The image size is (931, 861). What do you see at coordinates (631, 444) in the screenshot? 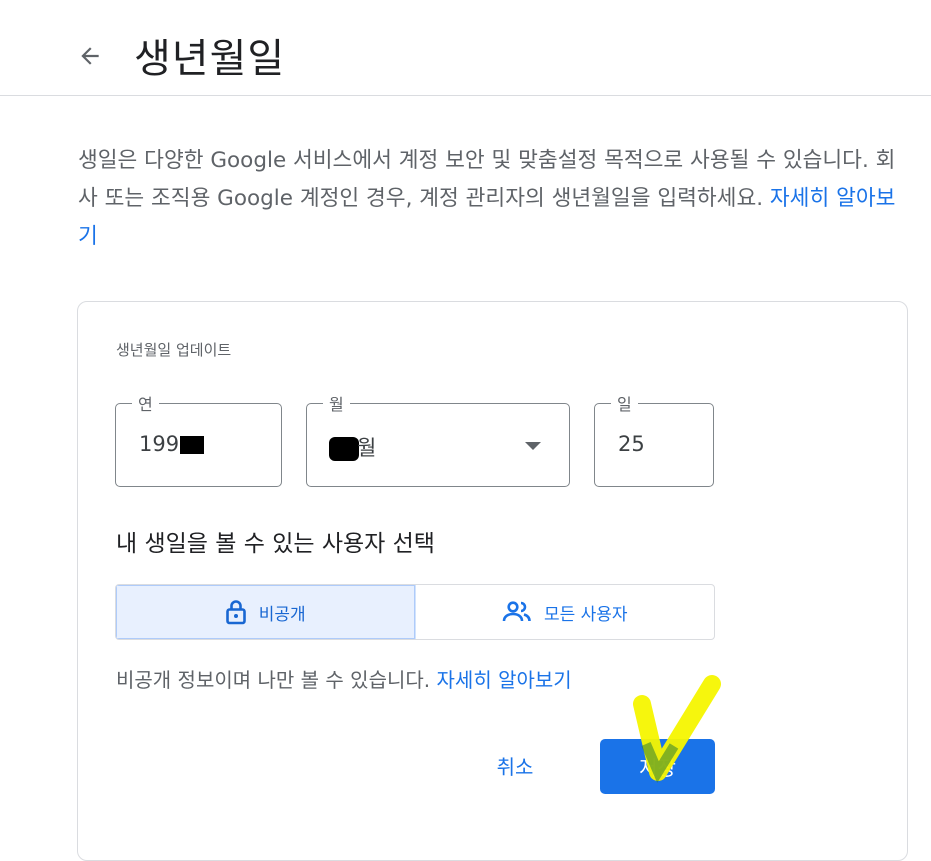
I see `day-value: 25` at bounding box center [631, 444].